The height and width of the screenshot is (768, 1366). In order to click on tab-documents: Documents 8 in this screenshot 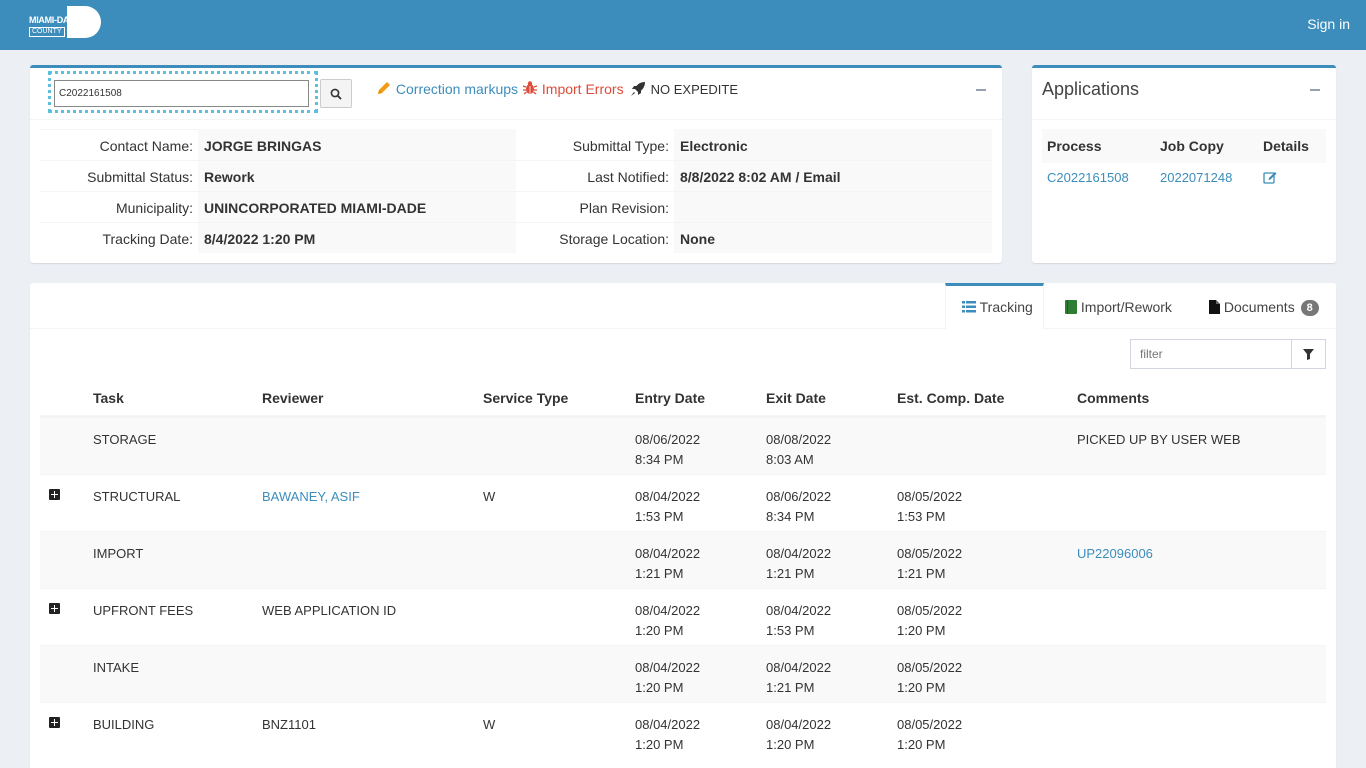, I will do `click(1264, 306)`.